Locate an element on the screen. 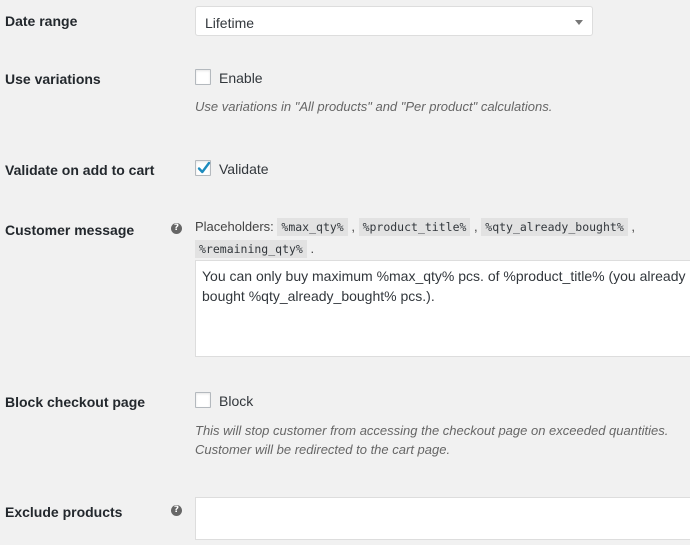 The height and width of the screenshot is (545, 690). validate-checkbox-label: Validate is located at coordinates (244, 169).